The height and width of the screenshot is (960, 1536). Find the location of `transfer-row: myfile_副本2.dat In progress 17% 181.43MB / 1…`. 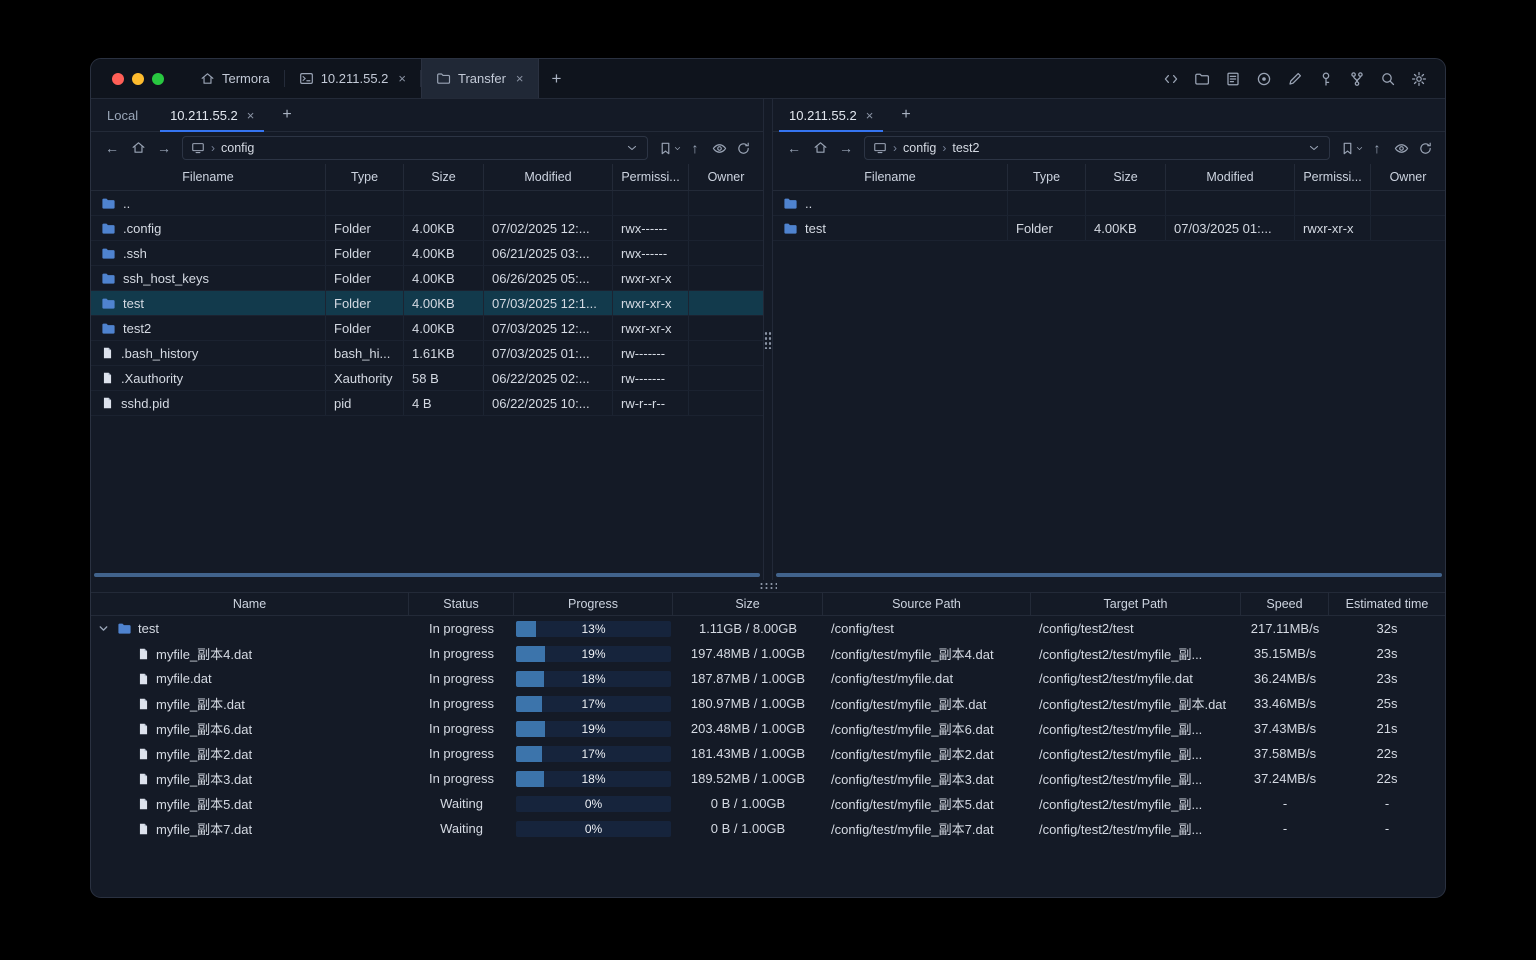

transfer-row: myfile_副本2.dat In progress 17% 181.43MB / 1… is located at coordinates (768, 753).